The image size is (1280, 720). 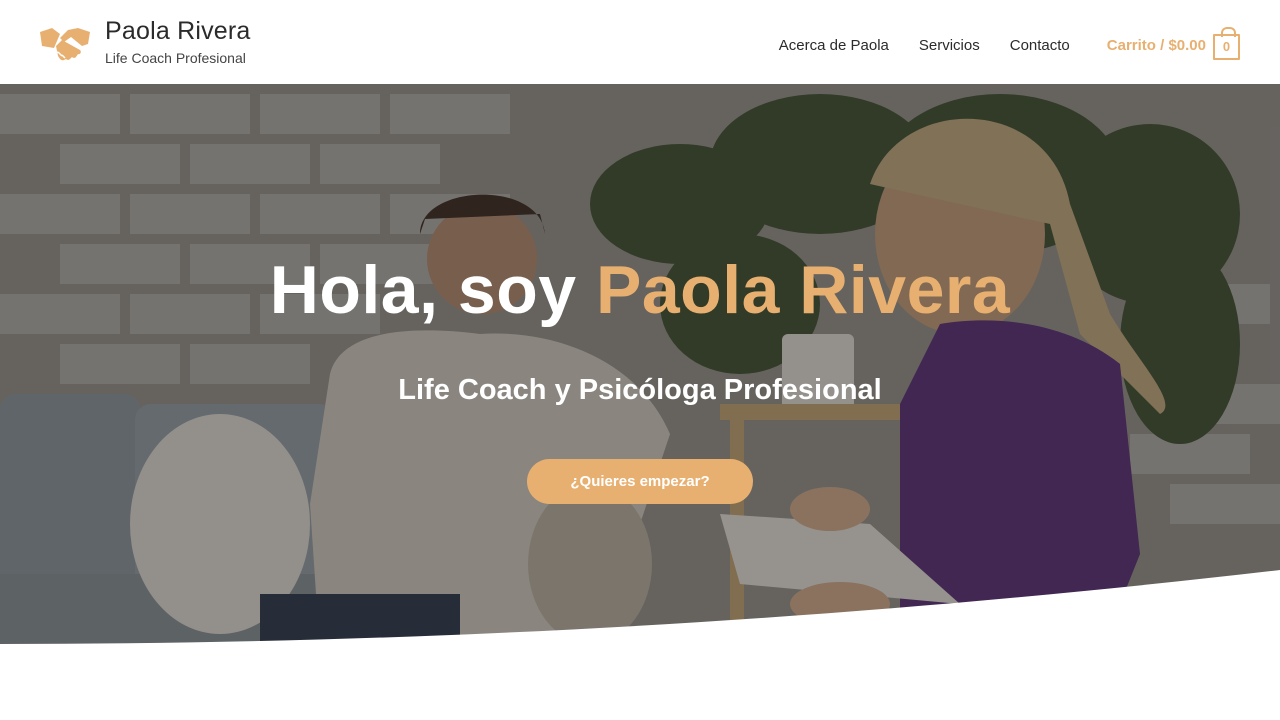 What do you see at coordinates (834, 45) in the screenshot?
I see `nav-link-about: Acerca de Paola` at bounding box center [834, 45].